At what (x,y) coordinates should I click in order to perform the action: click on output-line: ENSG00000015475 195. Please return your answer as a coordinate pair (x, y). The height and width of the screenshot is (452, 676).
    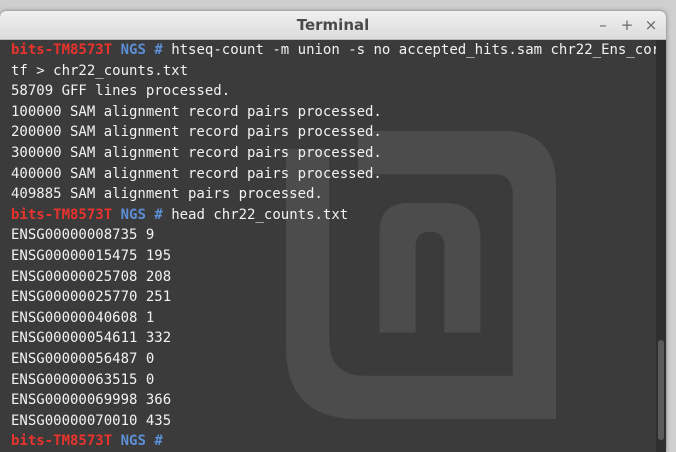
    Looking at the image, I should click on (91, 255).